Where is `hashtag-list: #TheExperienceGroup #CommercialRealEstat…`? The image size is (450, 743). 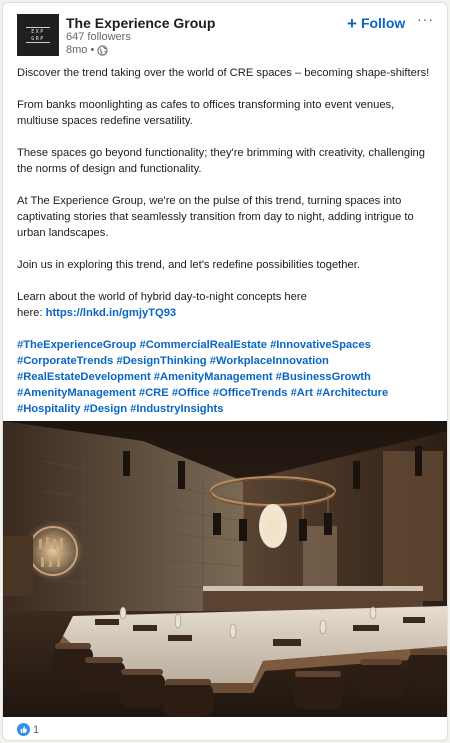 hashtag-list: #TheExperienceGroup #CommercialRealEstat… is located at coordinates (227, 377).